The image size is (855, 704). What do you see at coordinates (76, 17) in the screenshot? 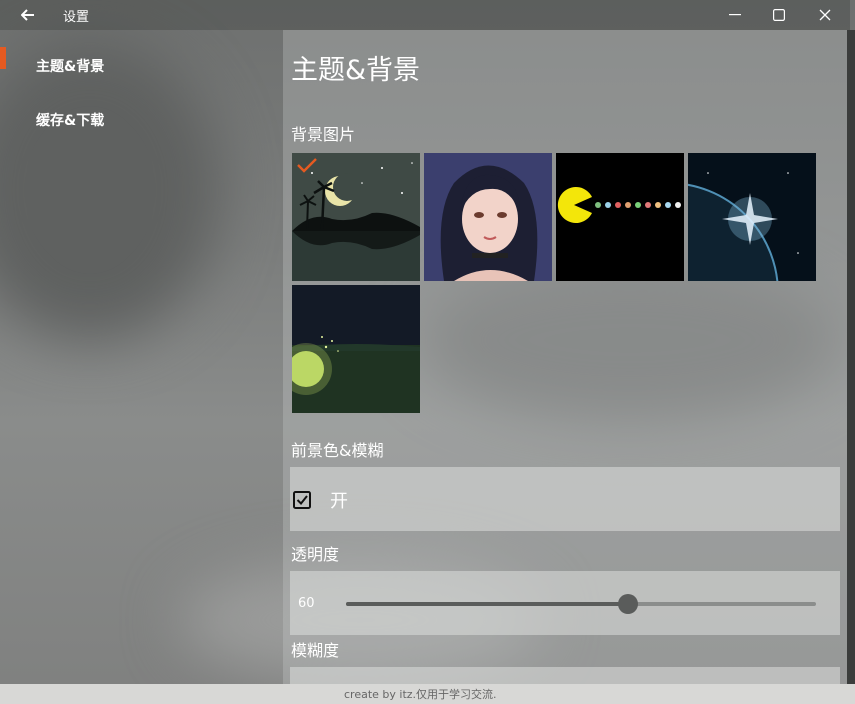
I see `window-title: 设置` at bounding box center [76, 17].